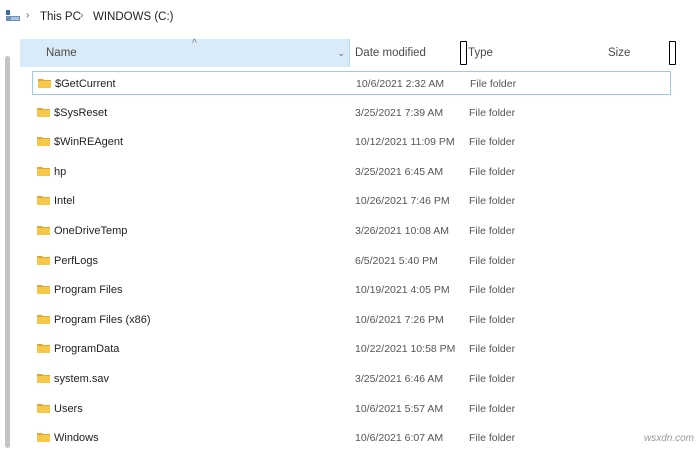  I want to click on file-row: $SysReset 3/25/2021 7:39 AM File folder, so click(351, 113).